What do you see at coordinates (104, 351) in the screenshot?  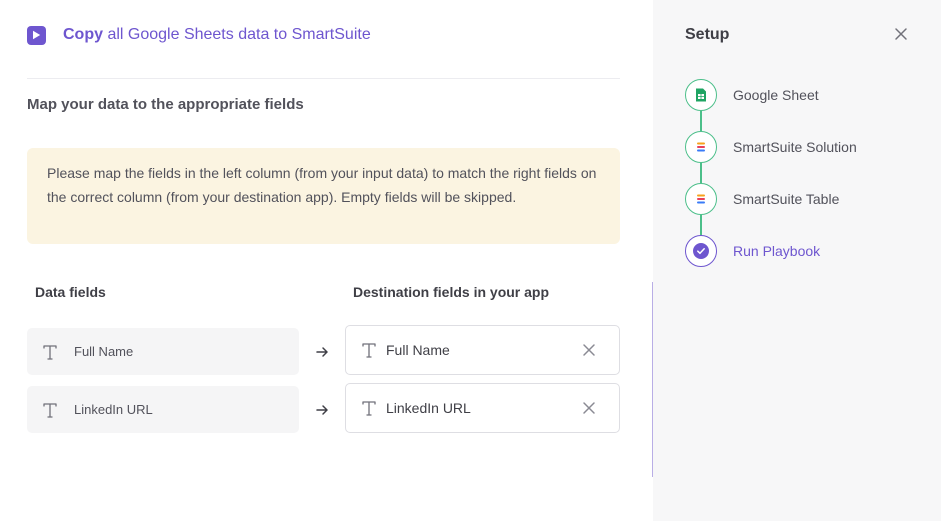 I see `source-field-label: Full Name` at bounding box center [104, 351].